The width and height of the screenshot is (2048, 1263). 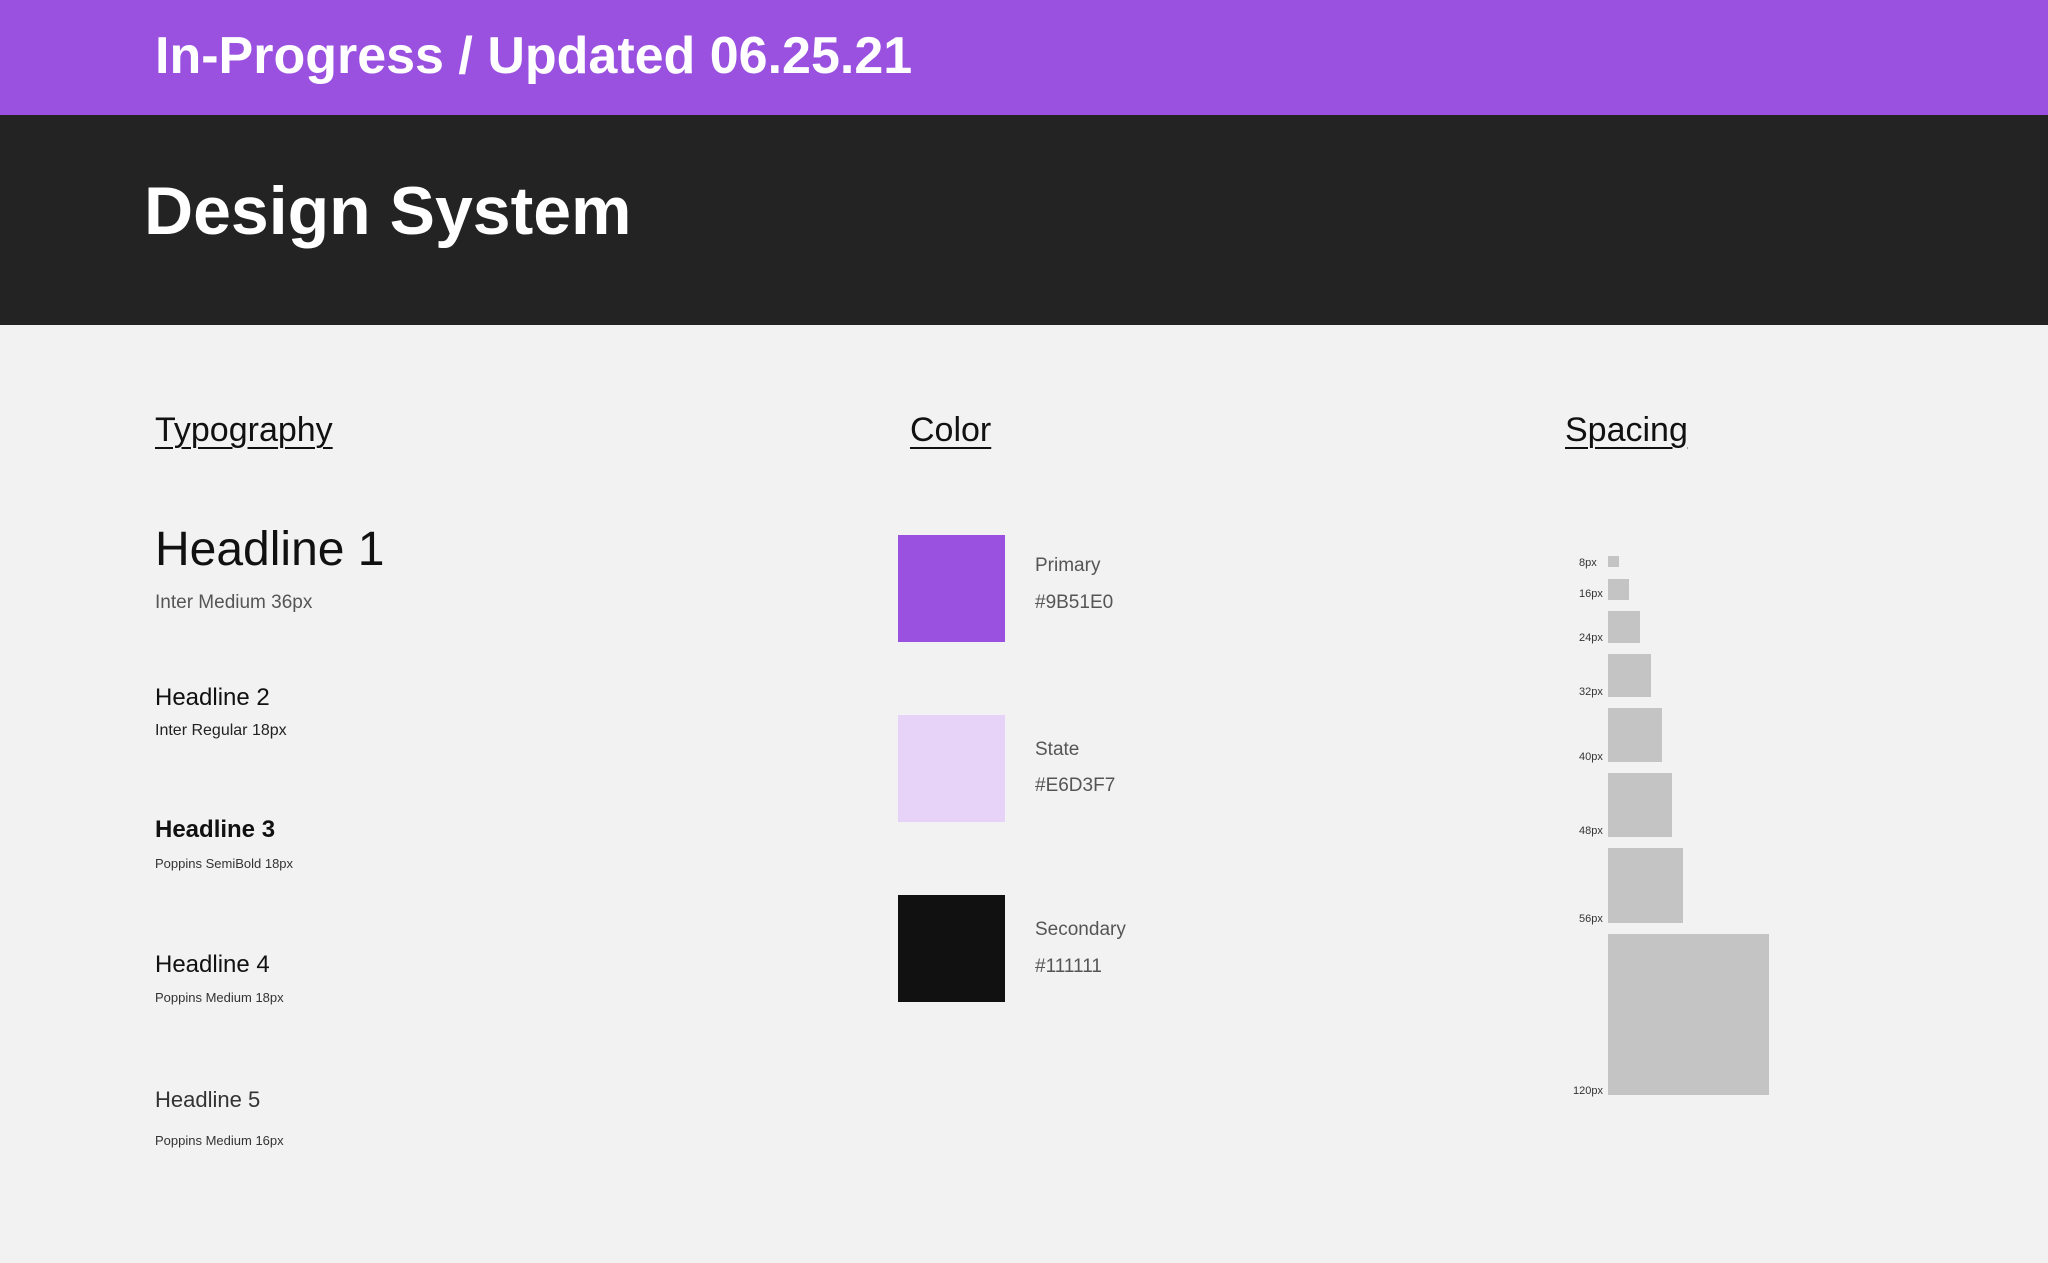 I want to click on page-title: Design System, so click(x=388, y=211).